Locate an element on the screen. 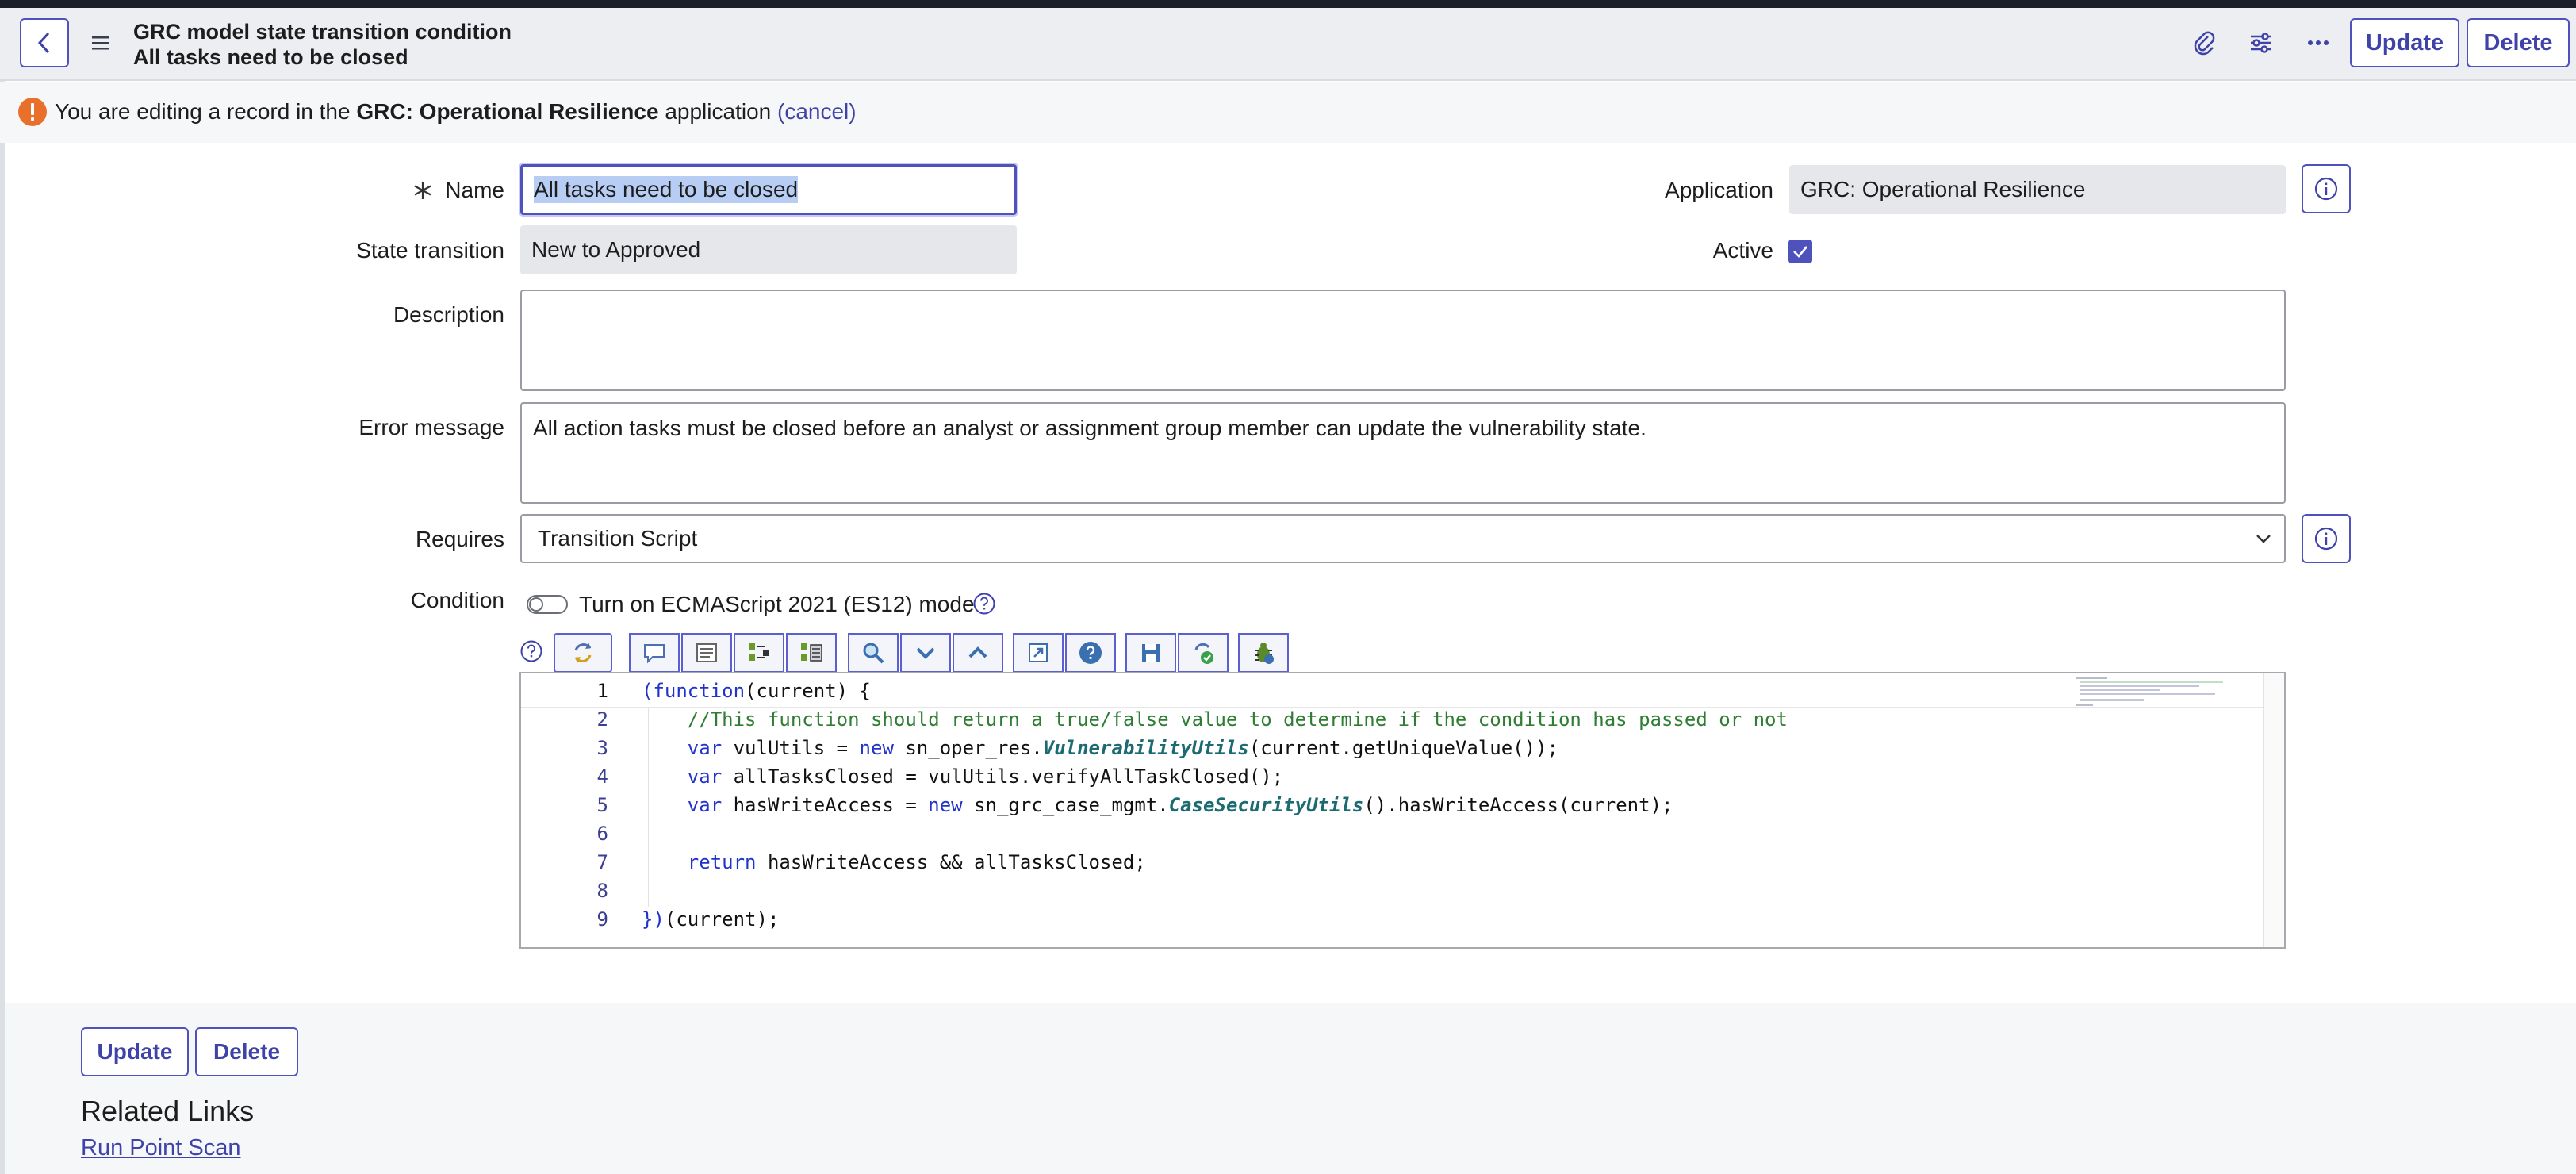 The height and width of the screenshot is (1174, 2576). active-checkbox is located at coordinates (1800, 252).